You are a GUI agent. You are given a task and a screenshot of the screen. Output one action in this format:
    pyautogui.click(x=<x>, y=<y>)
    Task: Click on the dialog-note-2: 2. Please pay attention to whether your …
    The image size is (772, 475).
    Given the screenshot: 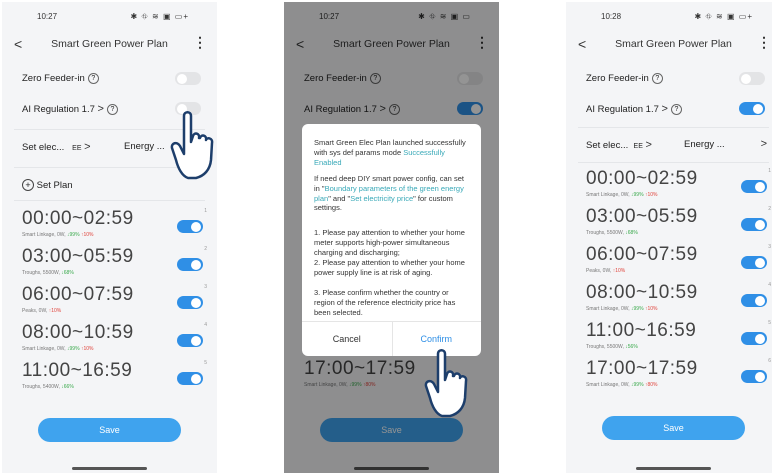 What is the action you would take?
    pyautogui.click(x=389, y=267)
    